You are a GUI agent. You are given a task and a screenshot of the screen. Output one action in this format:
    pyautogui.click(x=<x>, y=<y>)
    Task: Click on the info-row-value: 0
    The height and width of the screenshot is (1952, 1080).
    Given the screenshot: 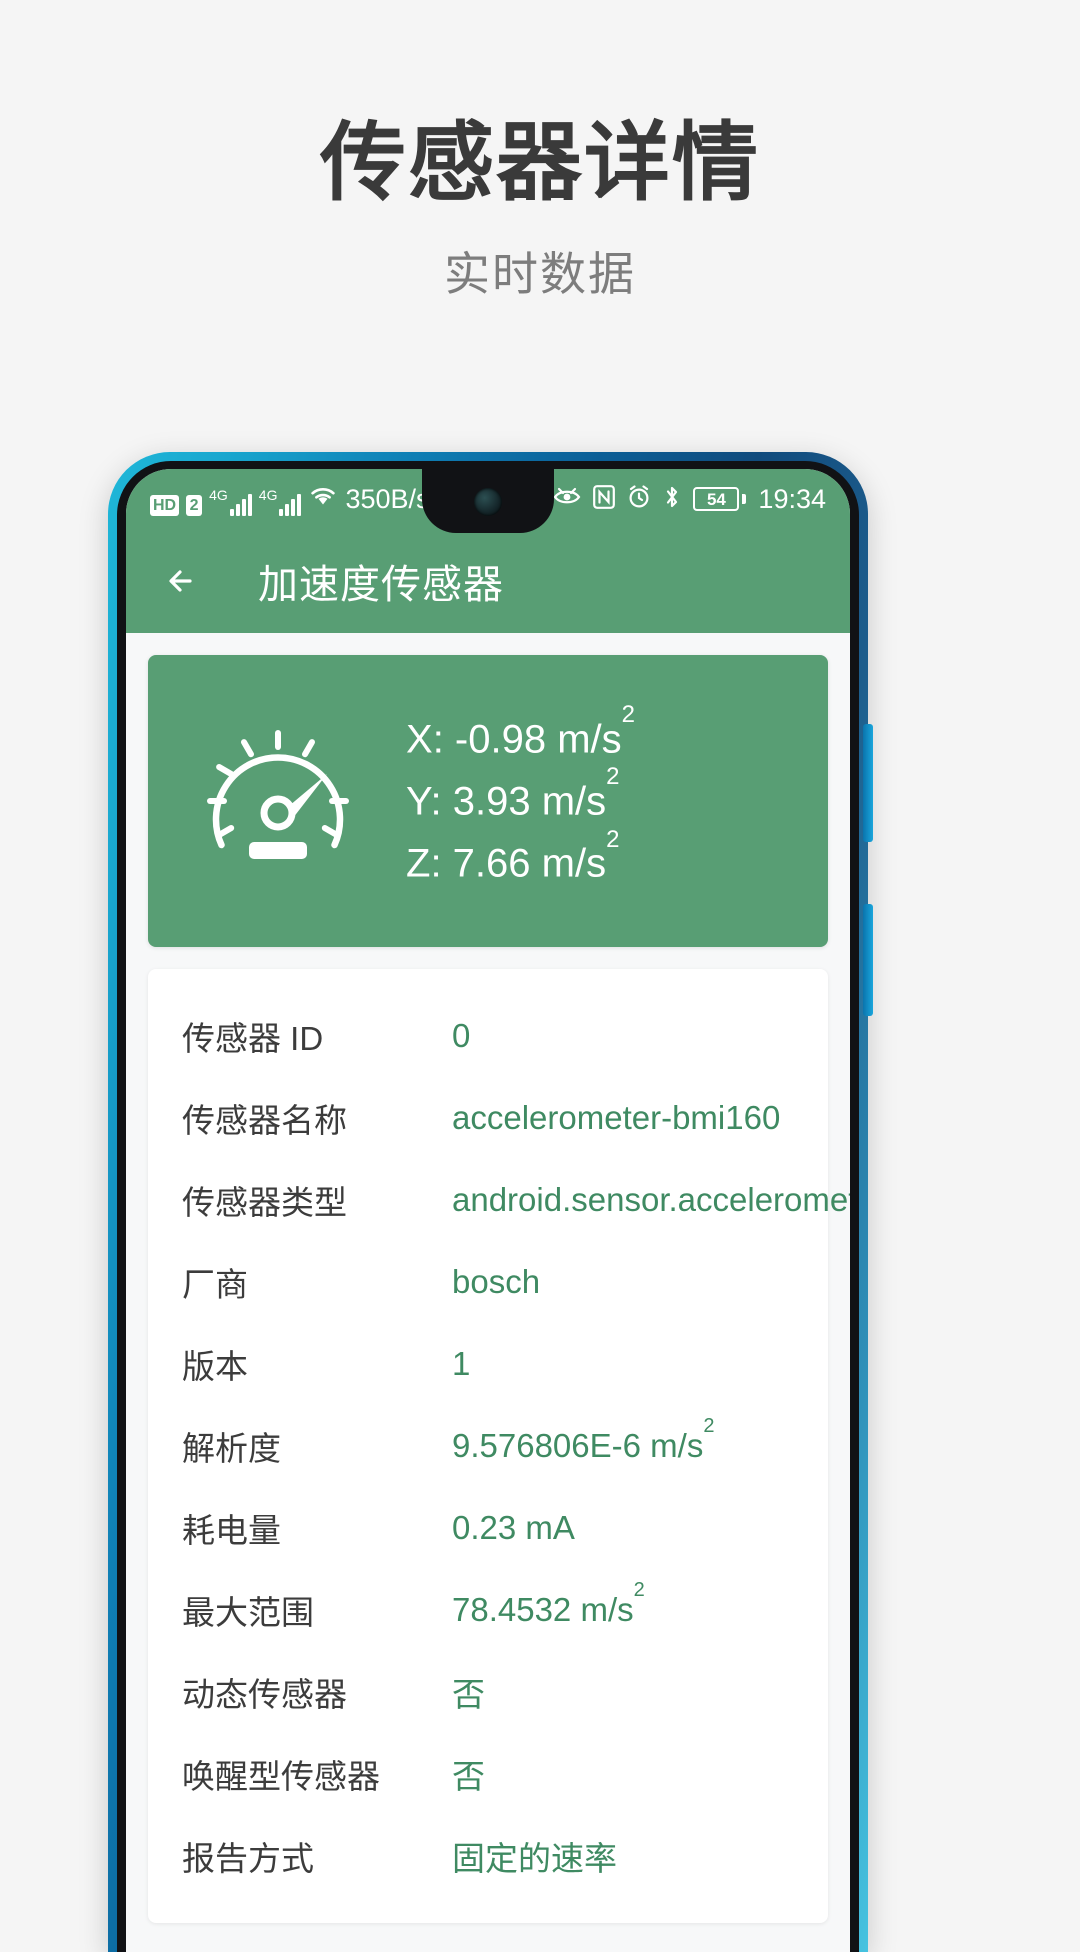 What is the action you would take?
    pyautogui.click(x=461, y=1035)
    